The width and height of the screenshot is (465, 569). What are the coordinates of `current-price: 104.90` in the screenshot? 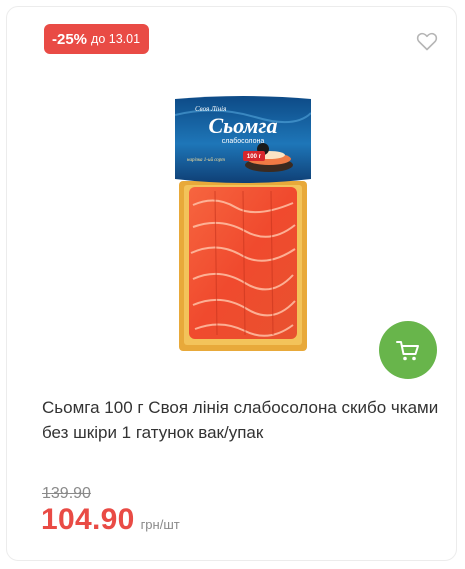 It's located at (88, 519).